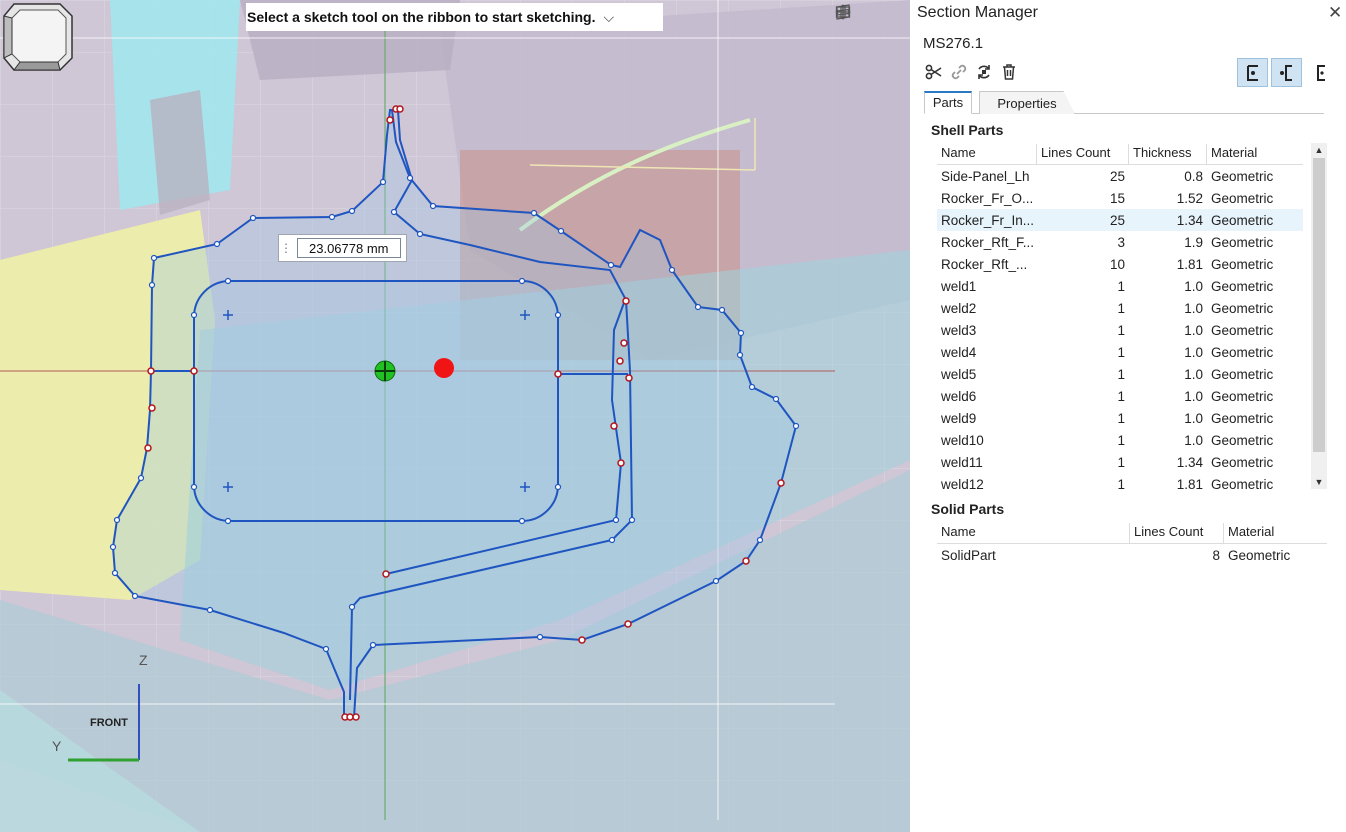  I want to click on dimension-input, so click(349, 248).